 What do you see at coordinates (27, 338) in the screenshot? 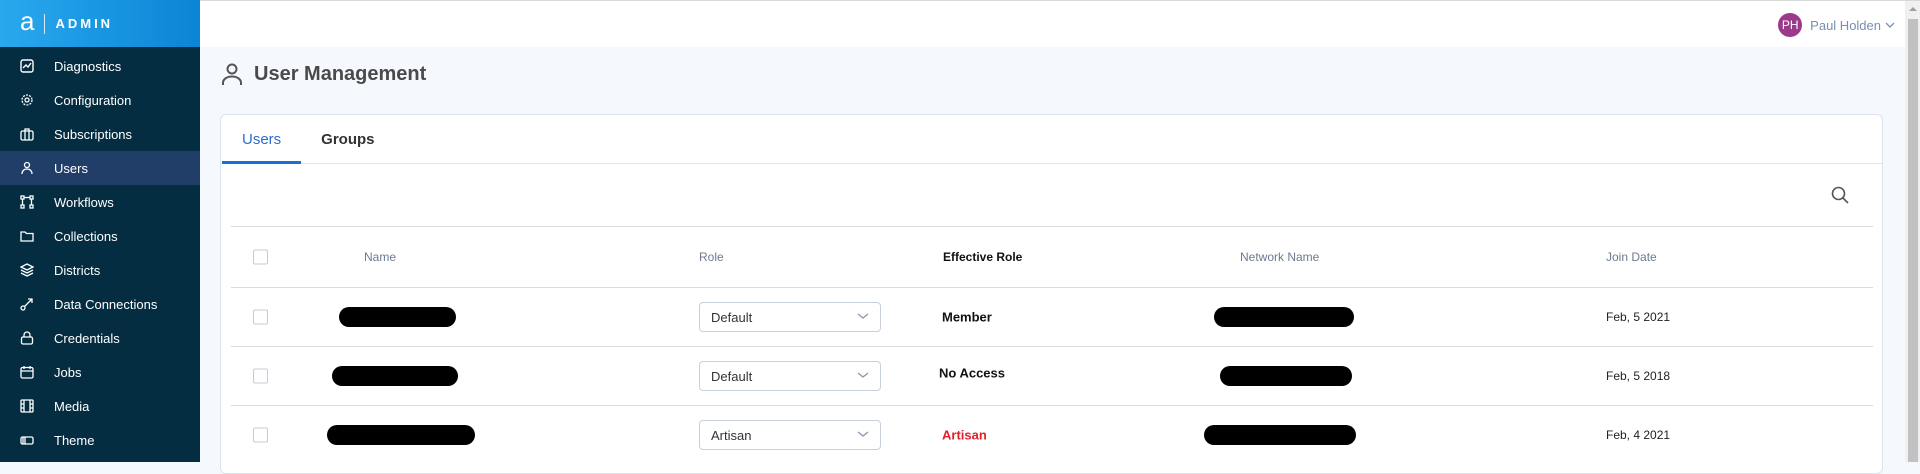
I see `lock-icon` at bounding box center [27, 338].